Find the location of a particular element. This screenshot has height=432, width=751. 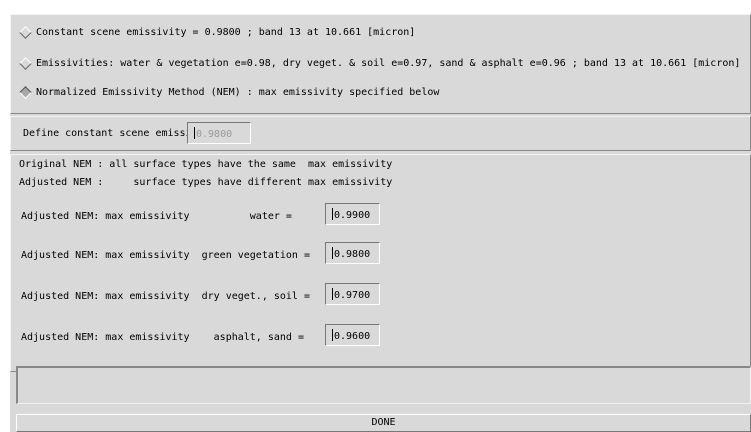

soil-emissivity-input: 0.9700 is located at coordinates (352, 294).